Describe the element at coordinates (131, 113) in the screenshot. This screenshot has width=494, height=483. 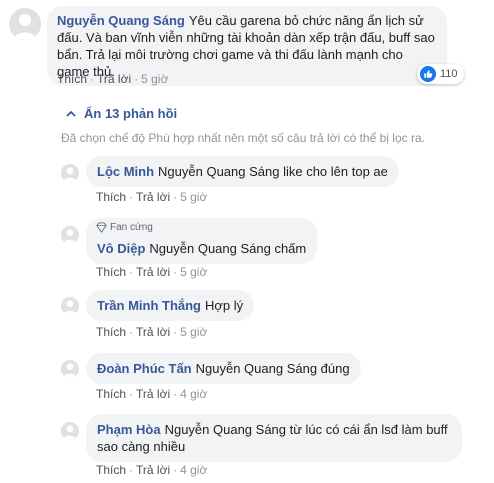
I see `hide-replies-label: Ẩn 13 phản hồi` at that location.